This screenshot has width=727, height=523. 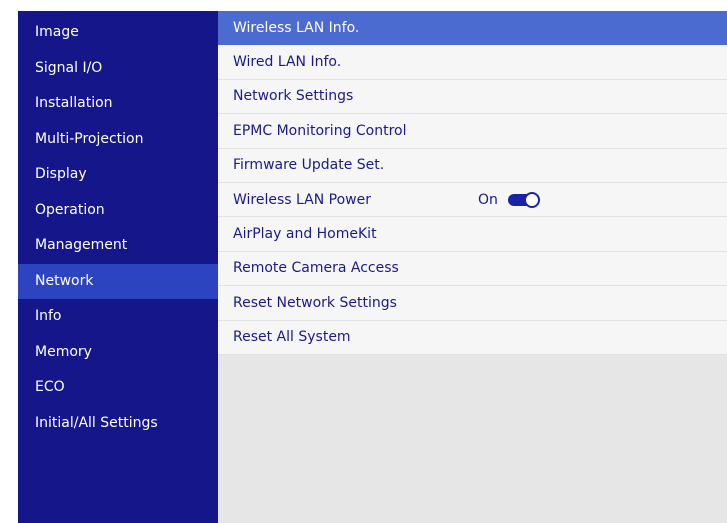 I want to click on menu-item-network-settings: Network Settings, so click(x=472, y=97).